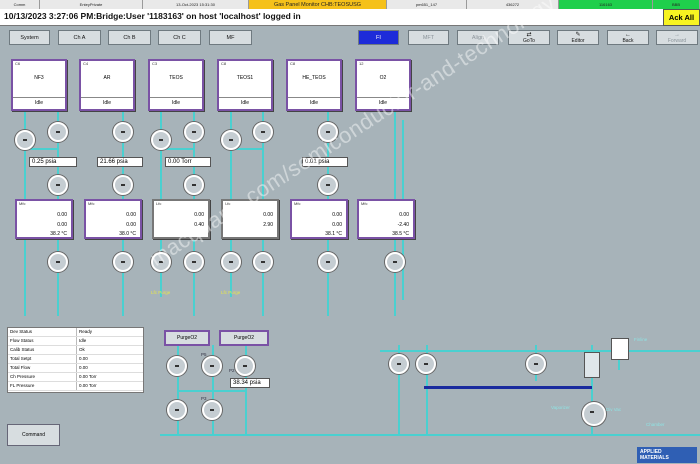 Image resolution: width=700 pixels, height=464 pixels. Describe the element at coordinates (107, 85) in the screenshot. I see `device-ar: C4 AR Idle` at that location.